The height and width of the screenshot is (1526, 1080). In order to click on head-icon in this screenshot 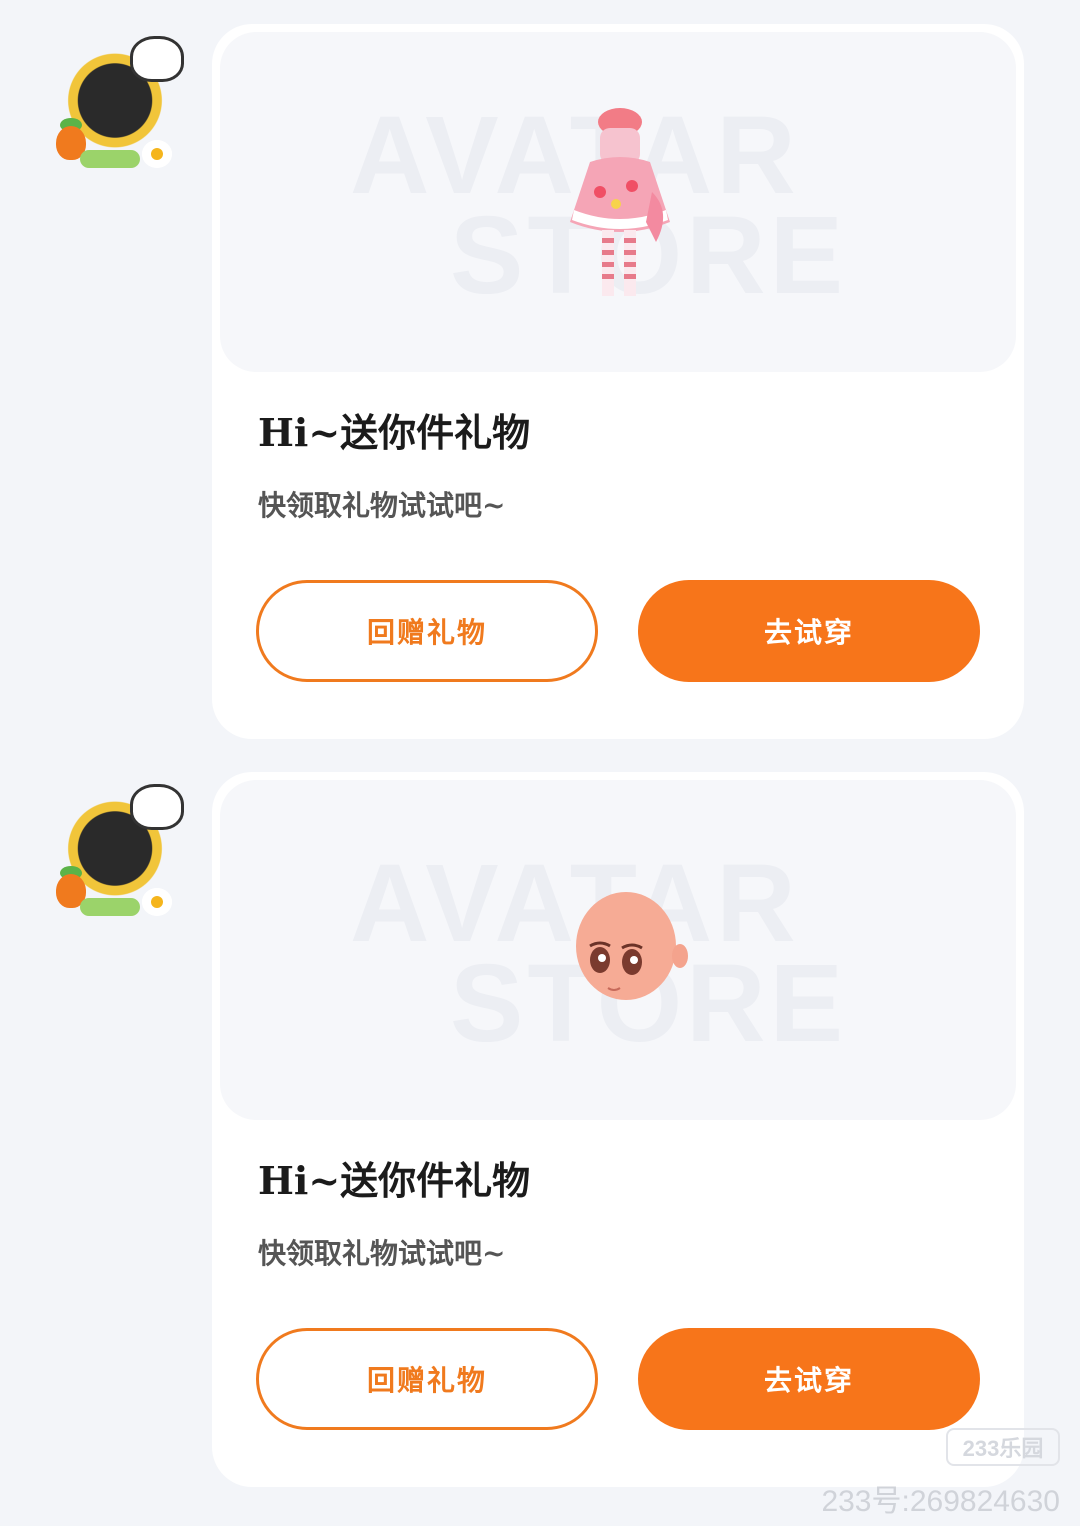, I will do `click(632, 946)`.